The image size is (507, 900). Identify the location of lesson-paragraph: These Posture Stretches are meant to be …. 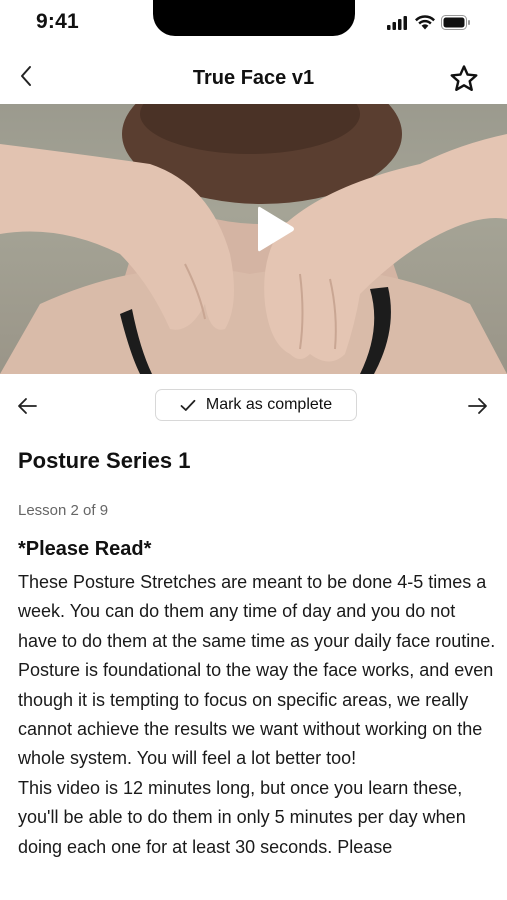
(257, 611).